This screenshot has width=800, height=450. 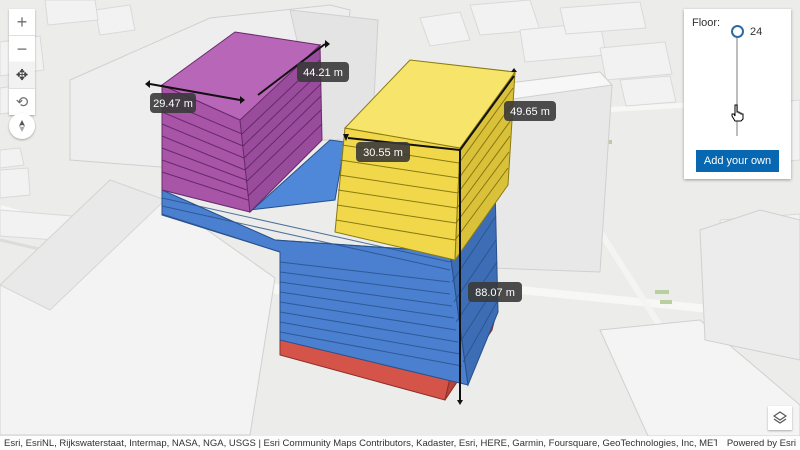 I want to click on floor-panel: Floor: 24 Add your own, so click(x=737, y=94).